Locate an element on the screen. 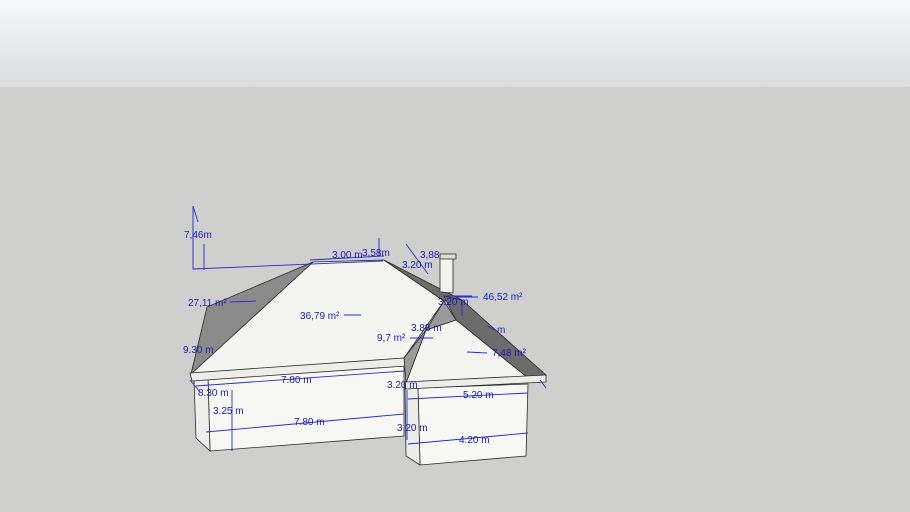 The height and width of the screenshot is (512, 910). label-wall-main-bottom: 7.80 m is located at coordinates (309, 422).